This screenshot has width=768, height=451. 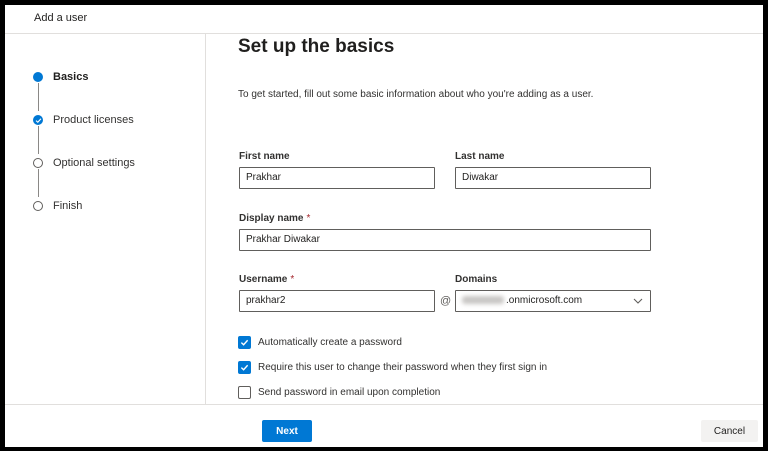 I want to click on username-label-text: Username, so click(x=263, y=279).